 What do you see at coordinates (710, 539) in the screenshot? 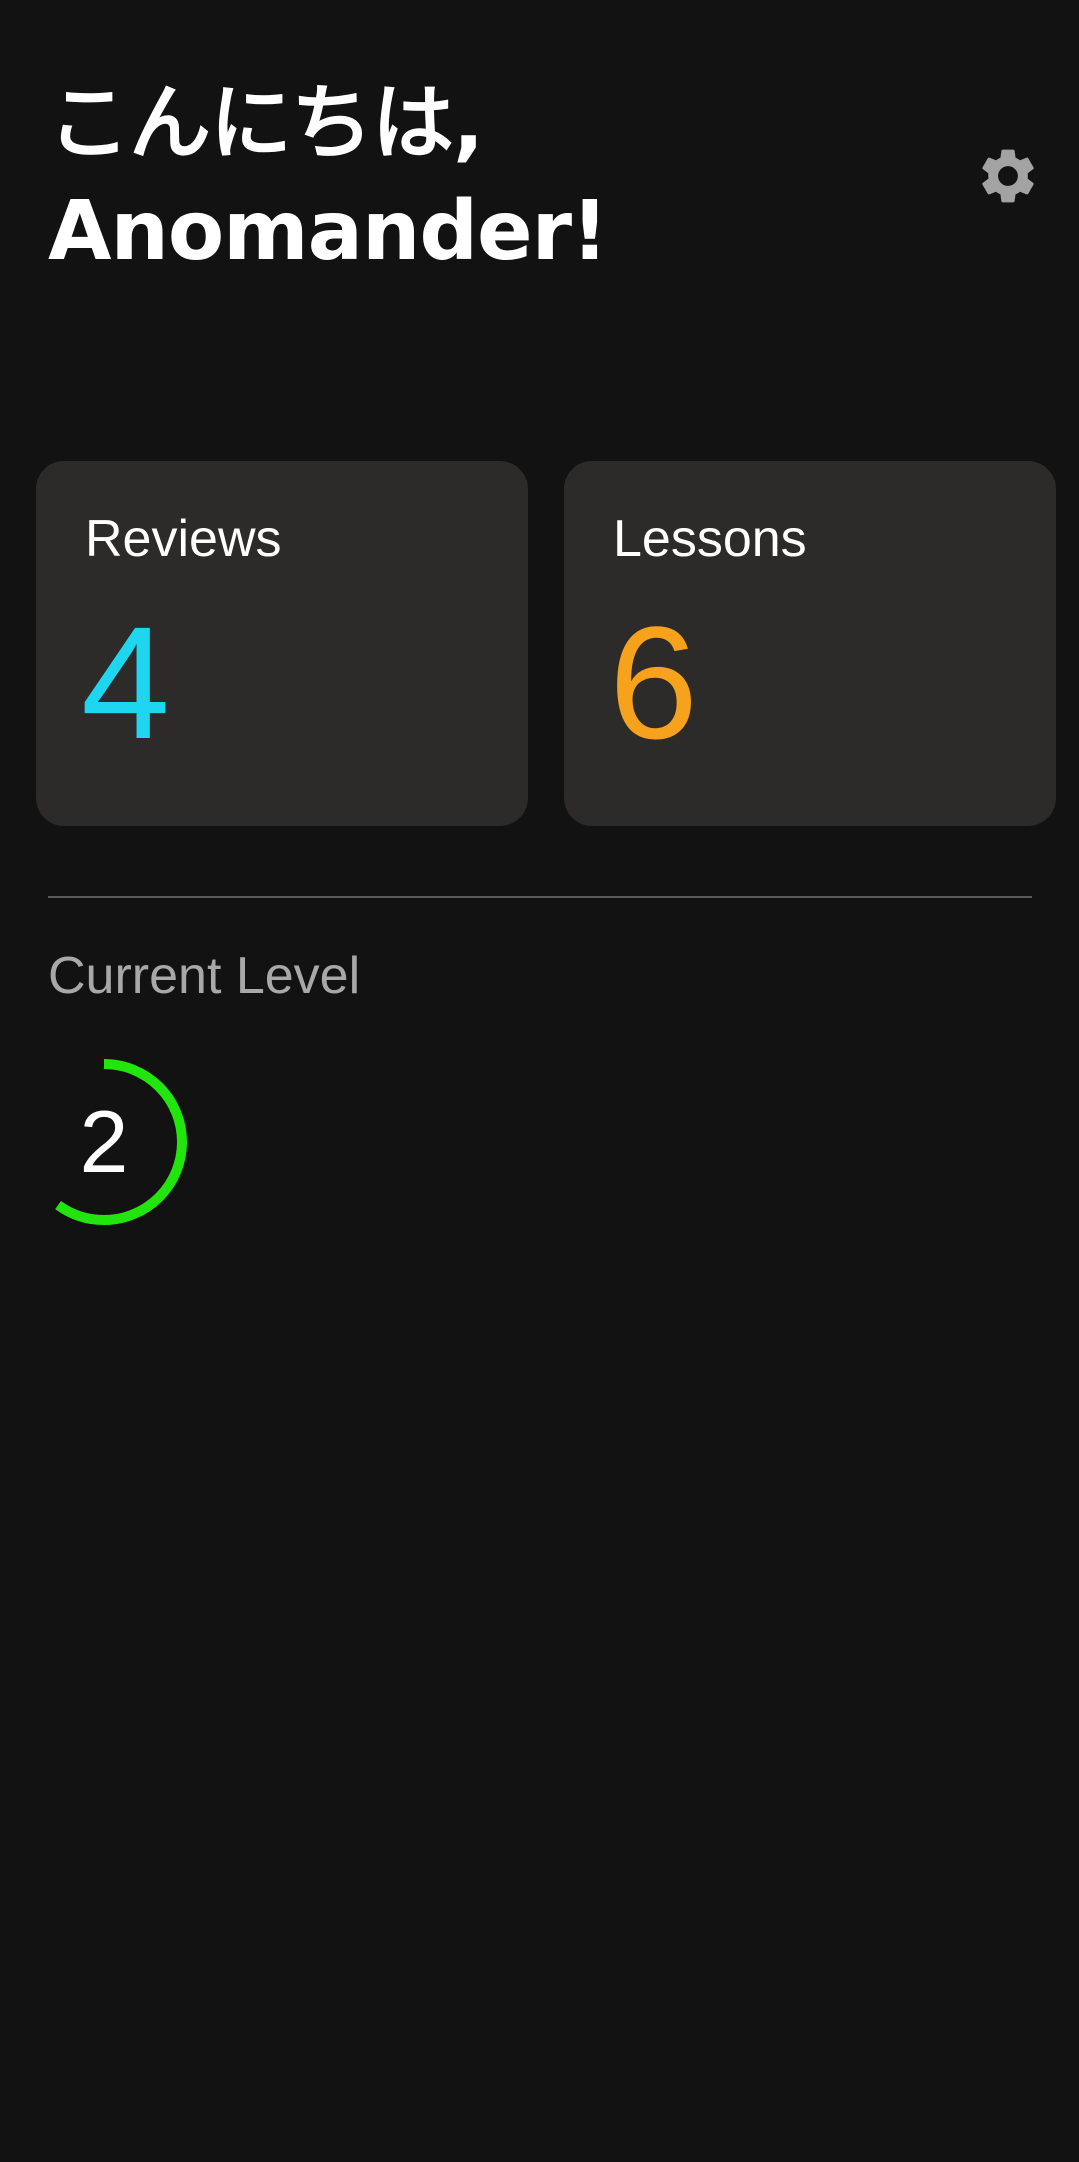
I see `lessons-label: Lessons` at bounding box center [710, 539].